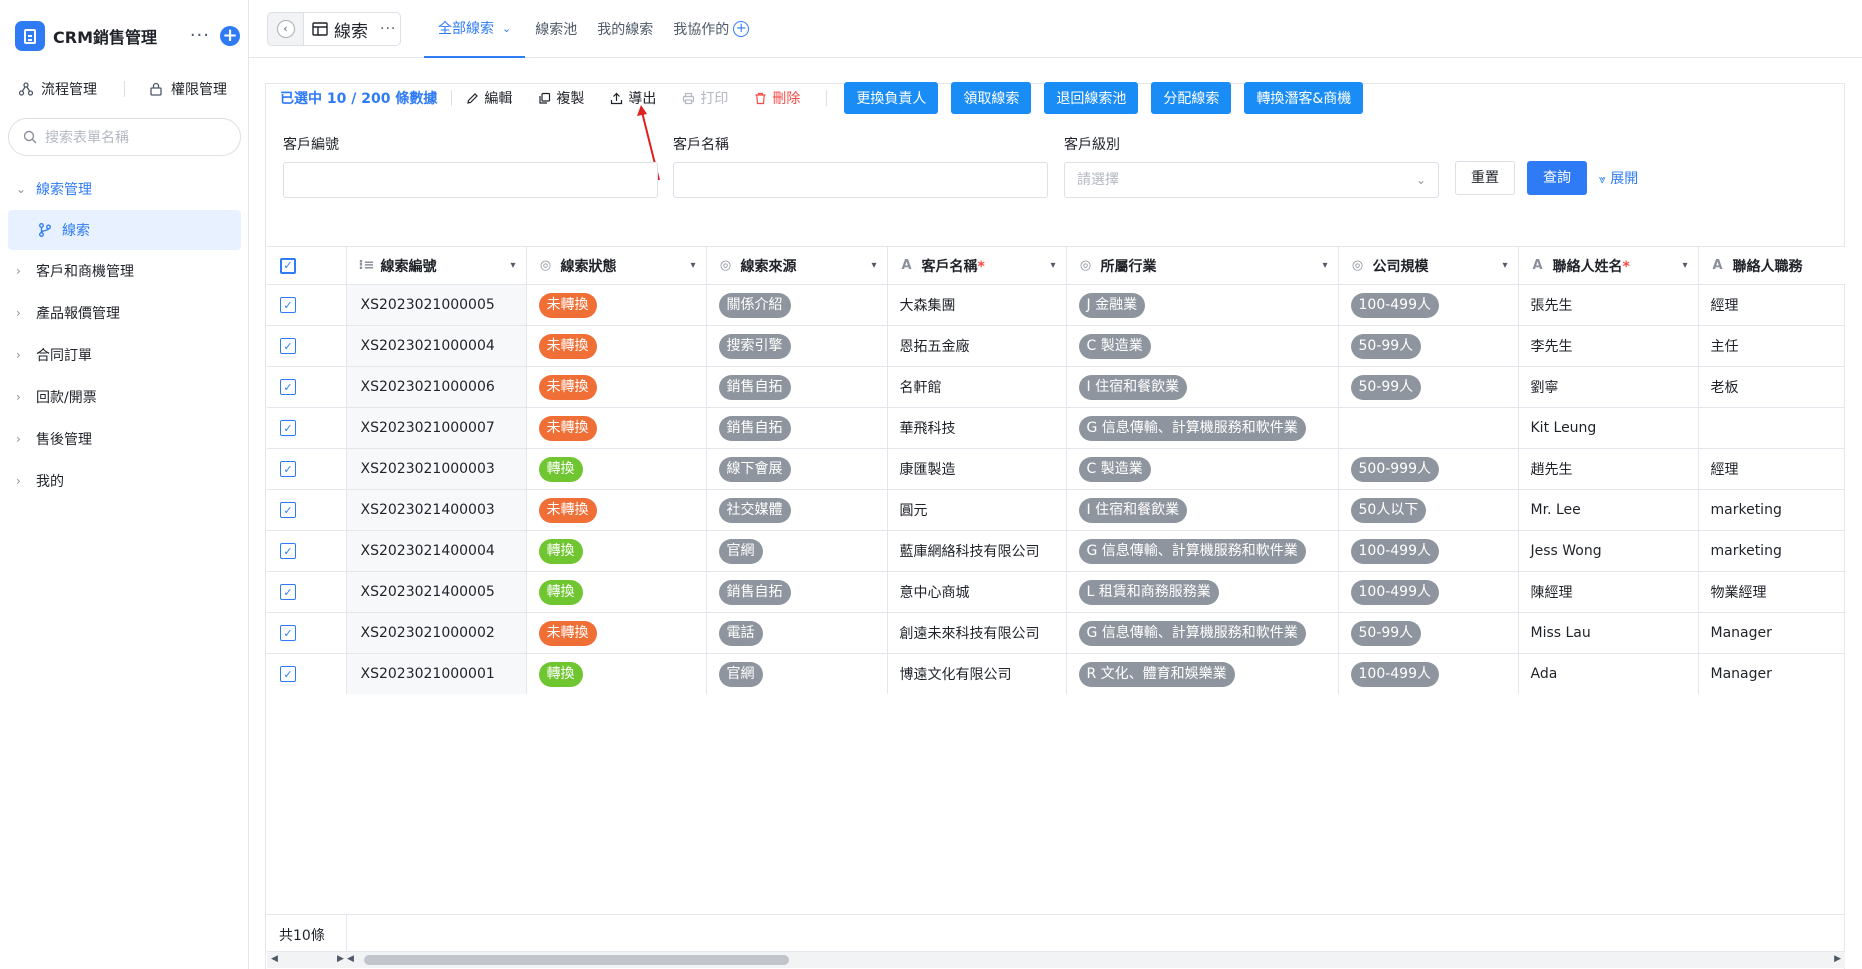 Image resolution: width=1862 pixels, height=969 pixels. Describe the element at coordinates (977, 510) in the screenshot. I see `customer-name-cell: 圓元` at that location.